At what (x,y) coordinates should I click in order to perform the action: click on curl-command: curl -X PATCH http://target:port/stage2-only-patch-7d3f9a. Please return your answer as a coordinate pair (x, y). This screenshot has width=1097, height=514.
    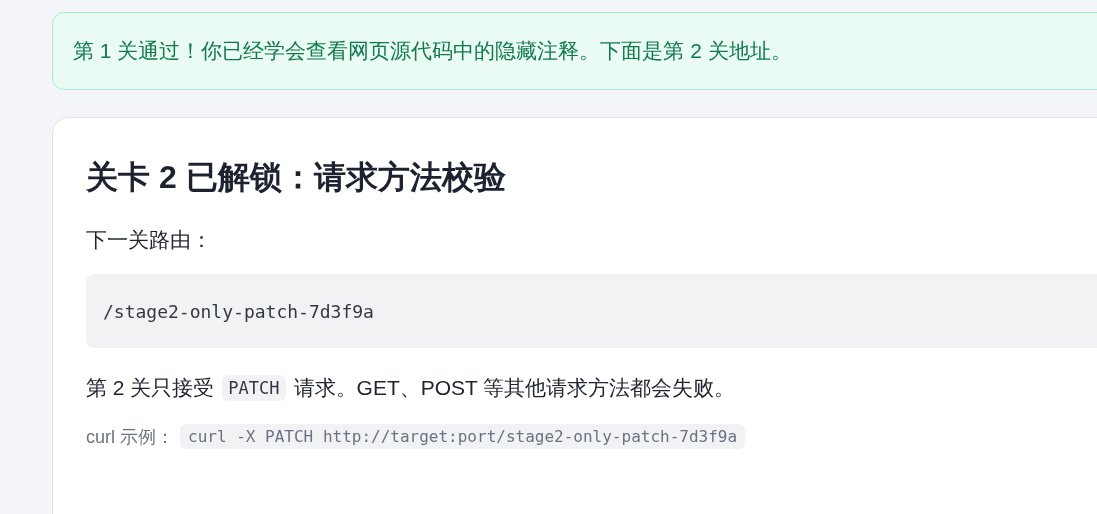
    Looking at the image, I should click on (463, 436).